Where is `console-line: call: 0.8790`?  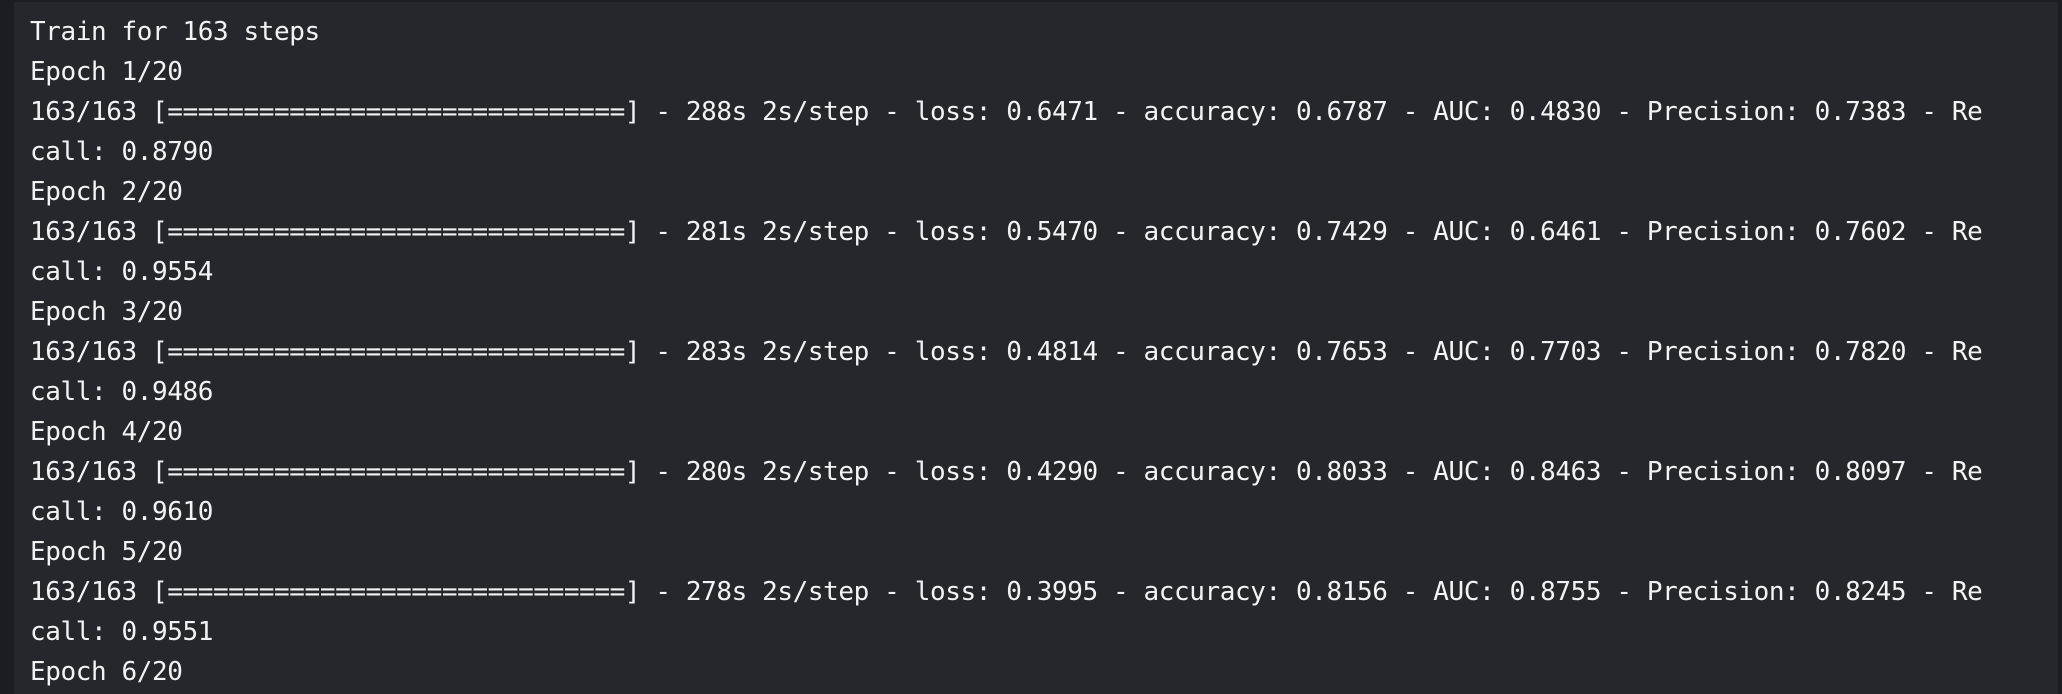
console-line: call: 0.8790 is located at coordinates (122, 152).